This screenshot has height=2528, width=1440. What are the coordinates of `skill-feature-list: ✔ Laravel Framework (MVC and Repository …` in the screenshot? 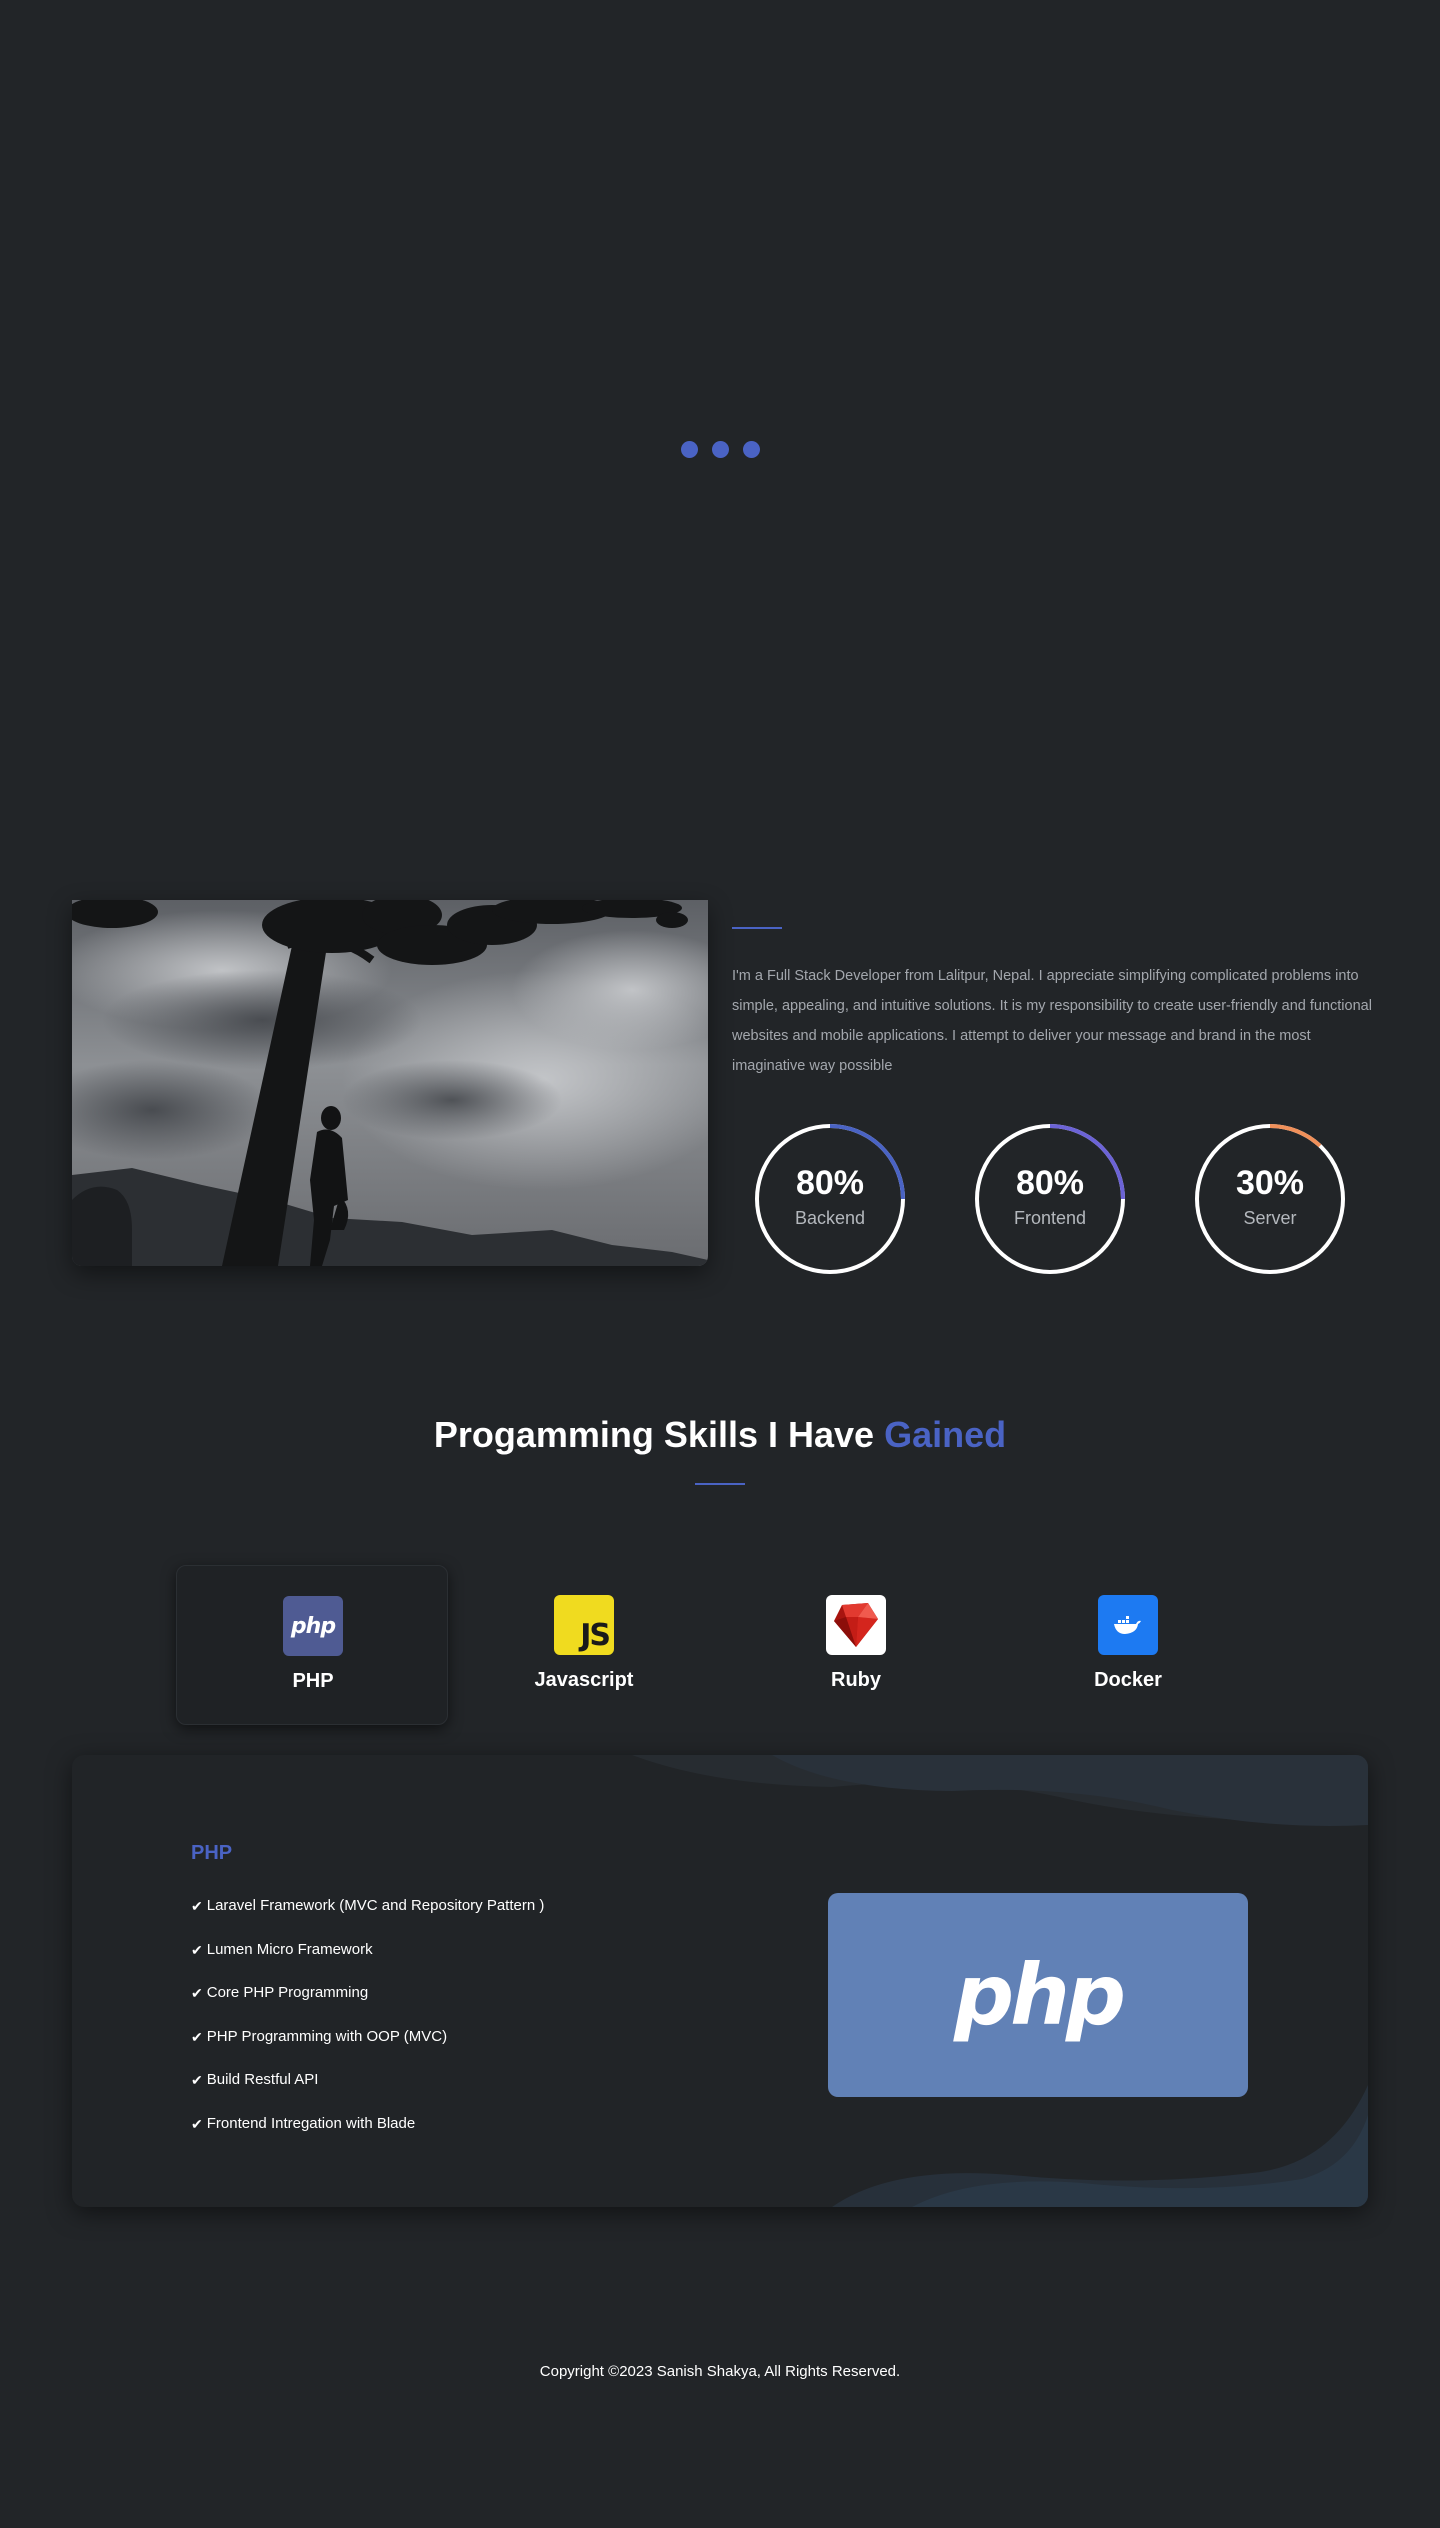 It's located at (367, 2028).